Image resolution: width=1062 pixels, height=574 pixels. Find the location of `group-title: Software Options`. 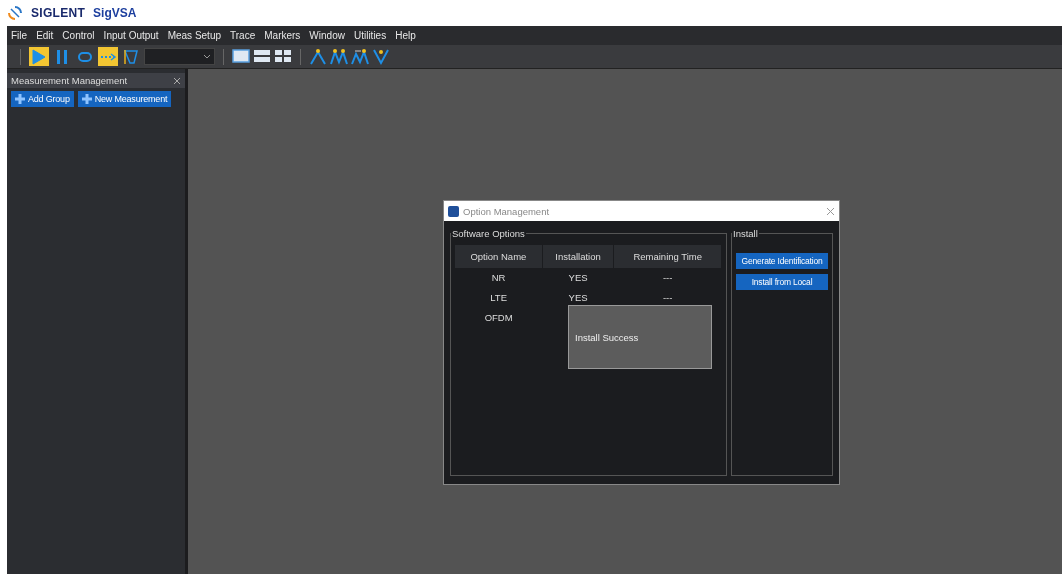

group-title: Software Options is located at coordinates (488, 233).